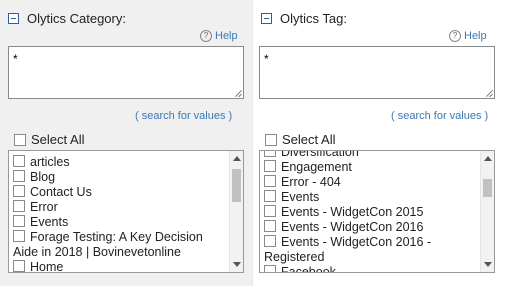  What do you see at coordinates (44, 207) in the screenshot?
I see `item-label: Error` at bounding box center [44, 207].